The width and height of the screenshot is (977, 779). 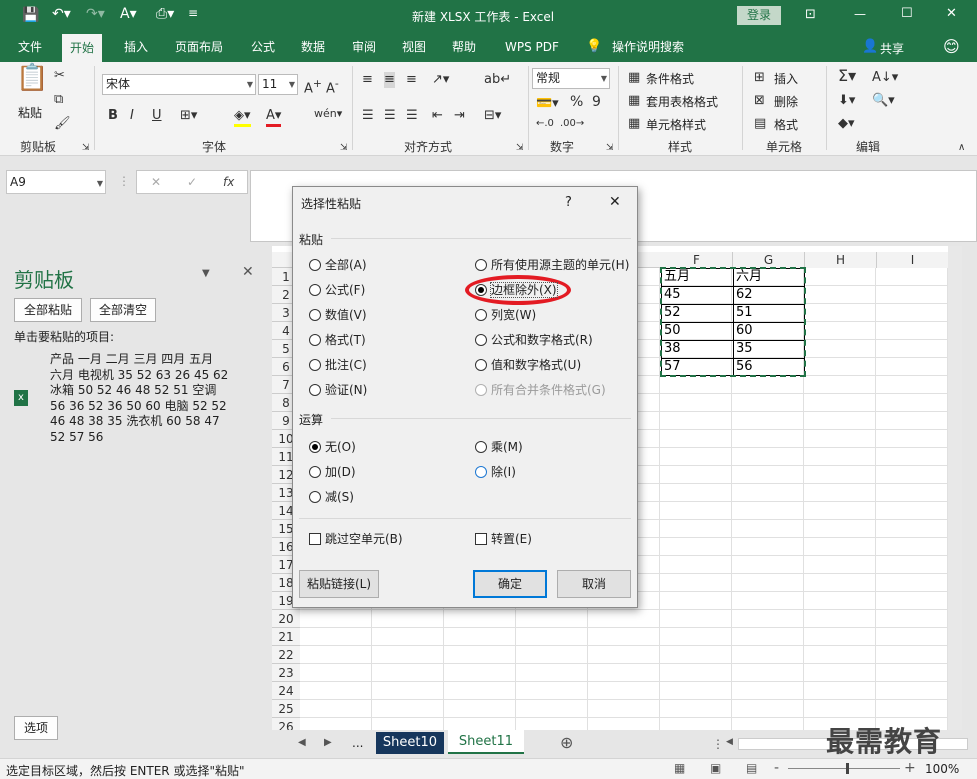 I want to click on cell: 51, so click(x=769, y=313).